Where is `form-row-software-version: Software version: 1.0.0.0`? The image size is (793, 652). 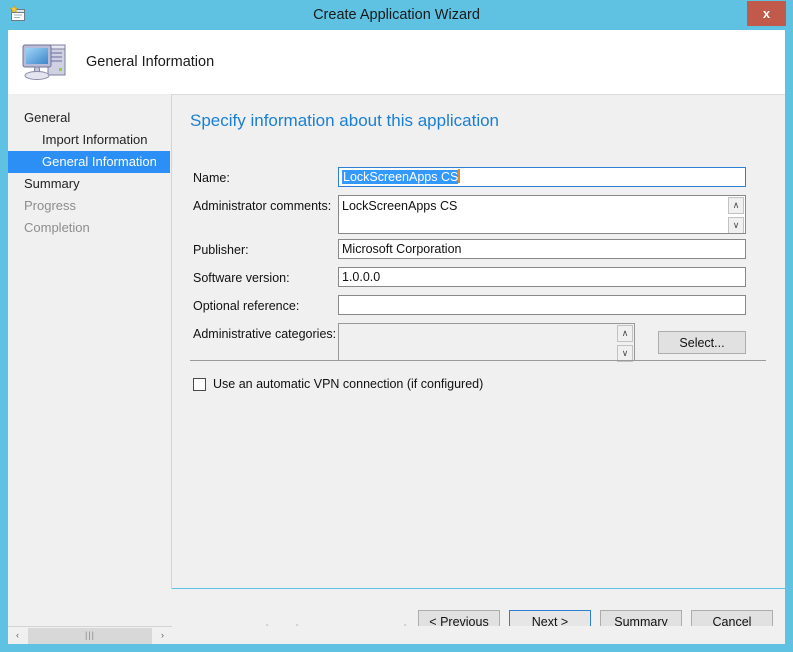 form-row-software-version: Software version: 1.0.0.0 is located at coordinates (478, 281).